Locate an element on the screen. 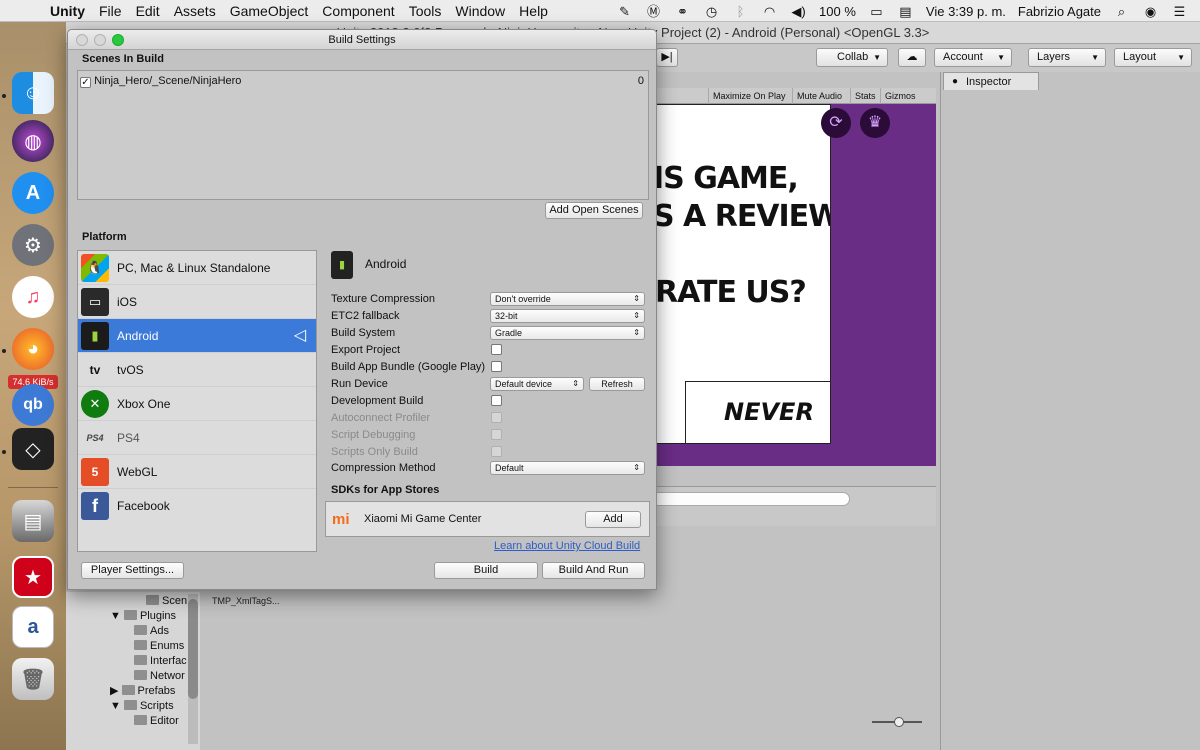 Image resolution: width=1200 pixels, height=750 pixels. docx-document-icon: a is located at coordinates (33, 627).